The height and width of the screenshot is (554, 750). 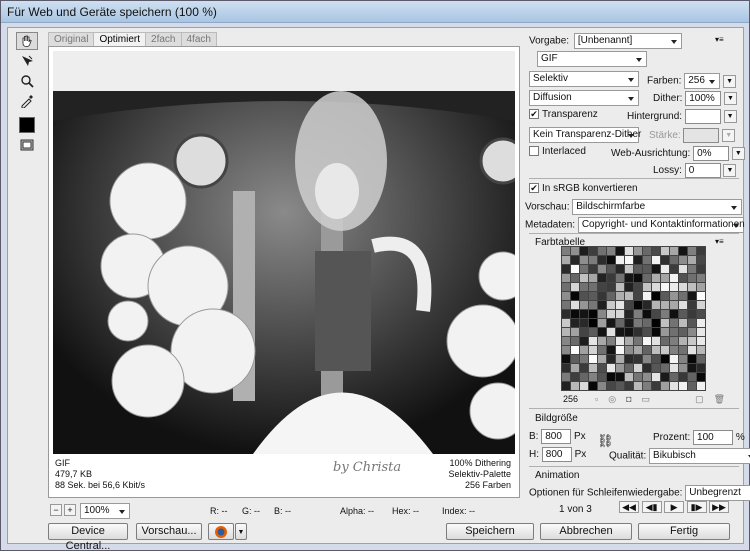 What do you see at coordinates (221, 531) in the screenshot?
I see `browser-preview-button` at bounding box center [221, 531].